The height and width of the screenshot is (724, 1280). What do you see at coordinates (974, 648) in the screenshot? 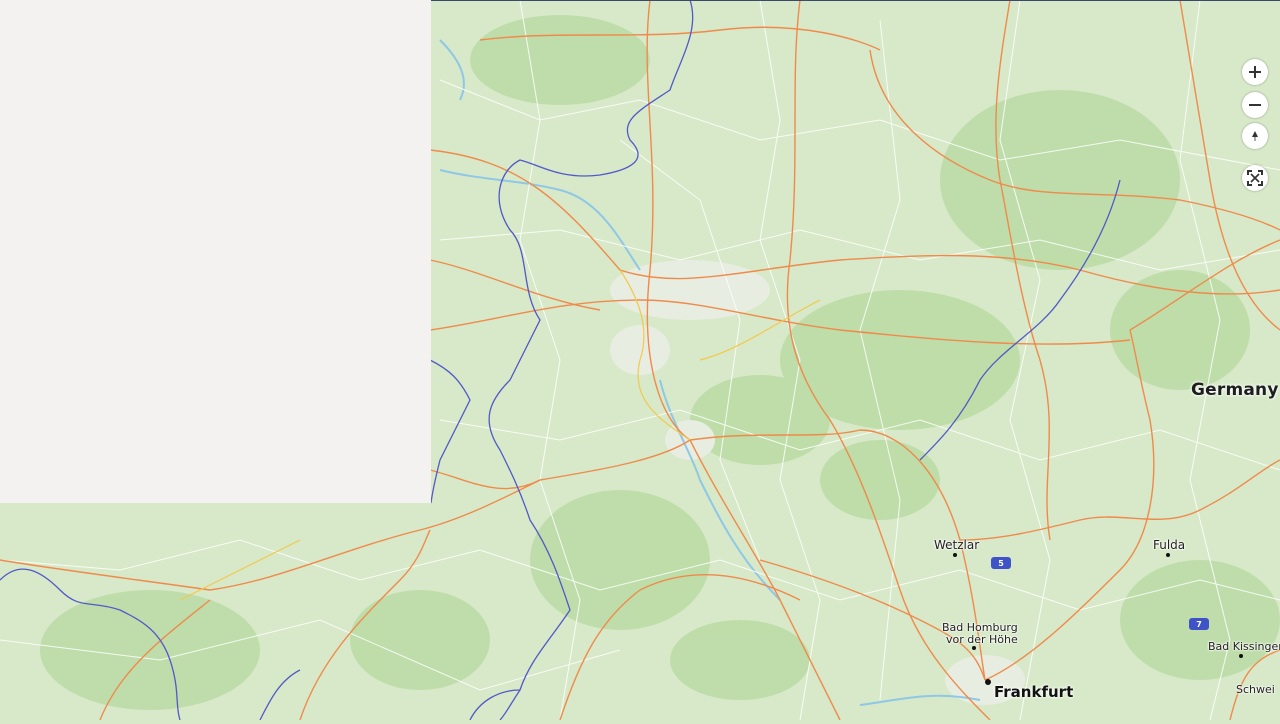
I see `city-marker-bad-homburg` at bounding box center [974, 648].